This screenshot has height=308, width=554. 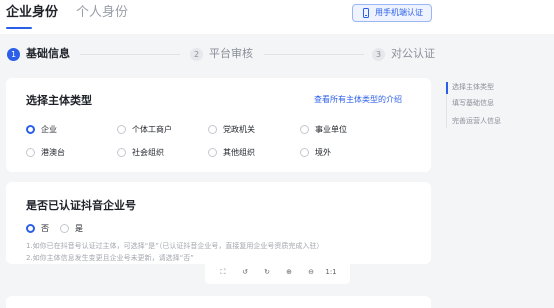 I want to click on radio-social-org: 社会组织, so click(x=147, y=153).